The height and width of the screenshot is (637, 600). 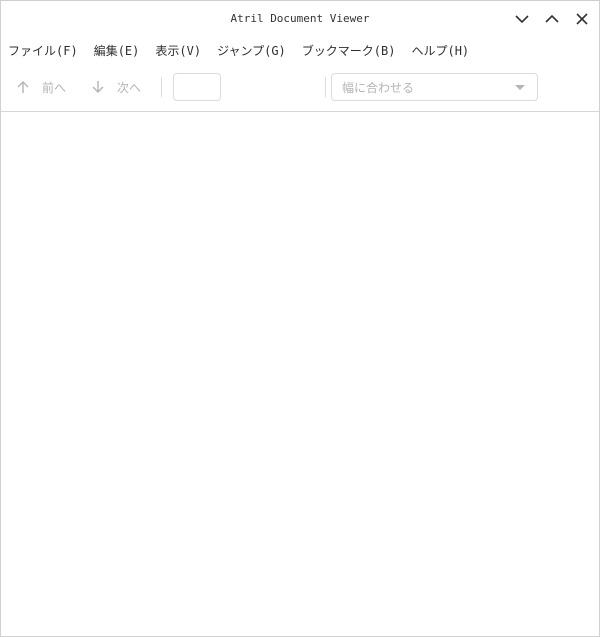 I want to click on minimize-icon, so click(x=522, y=19).